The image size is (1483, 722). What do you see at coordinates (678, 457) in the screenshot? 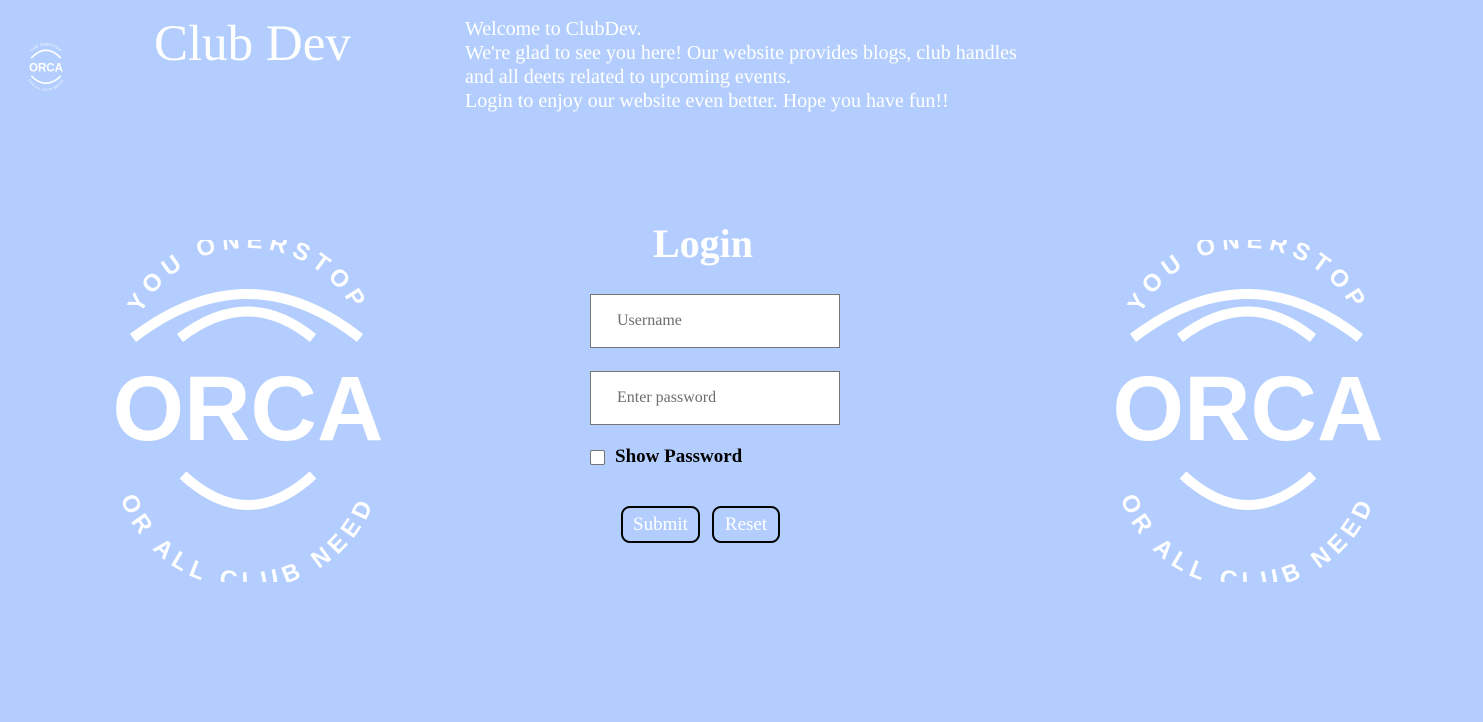
I see `show-password-label: Show Password` at bounding box center [678, 457].